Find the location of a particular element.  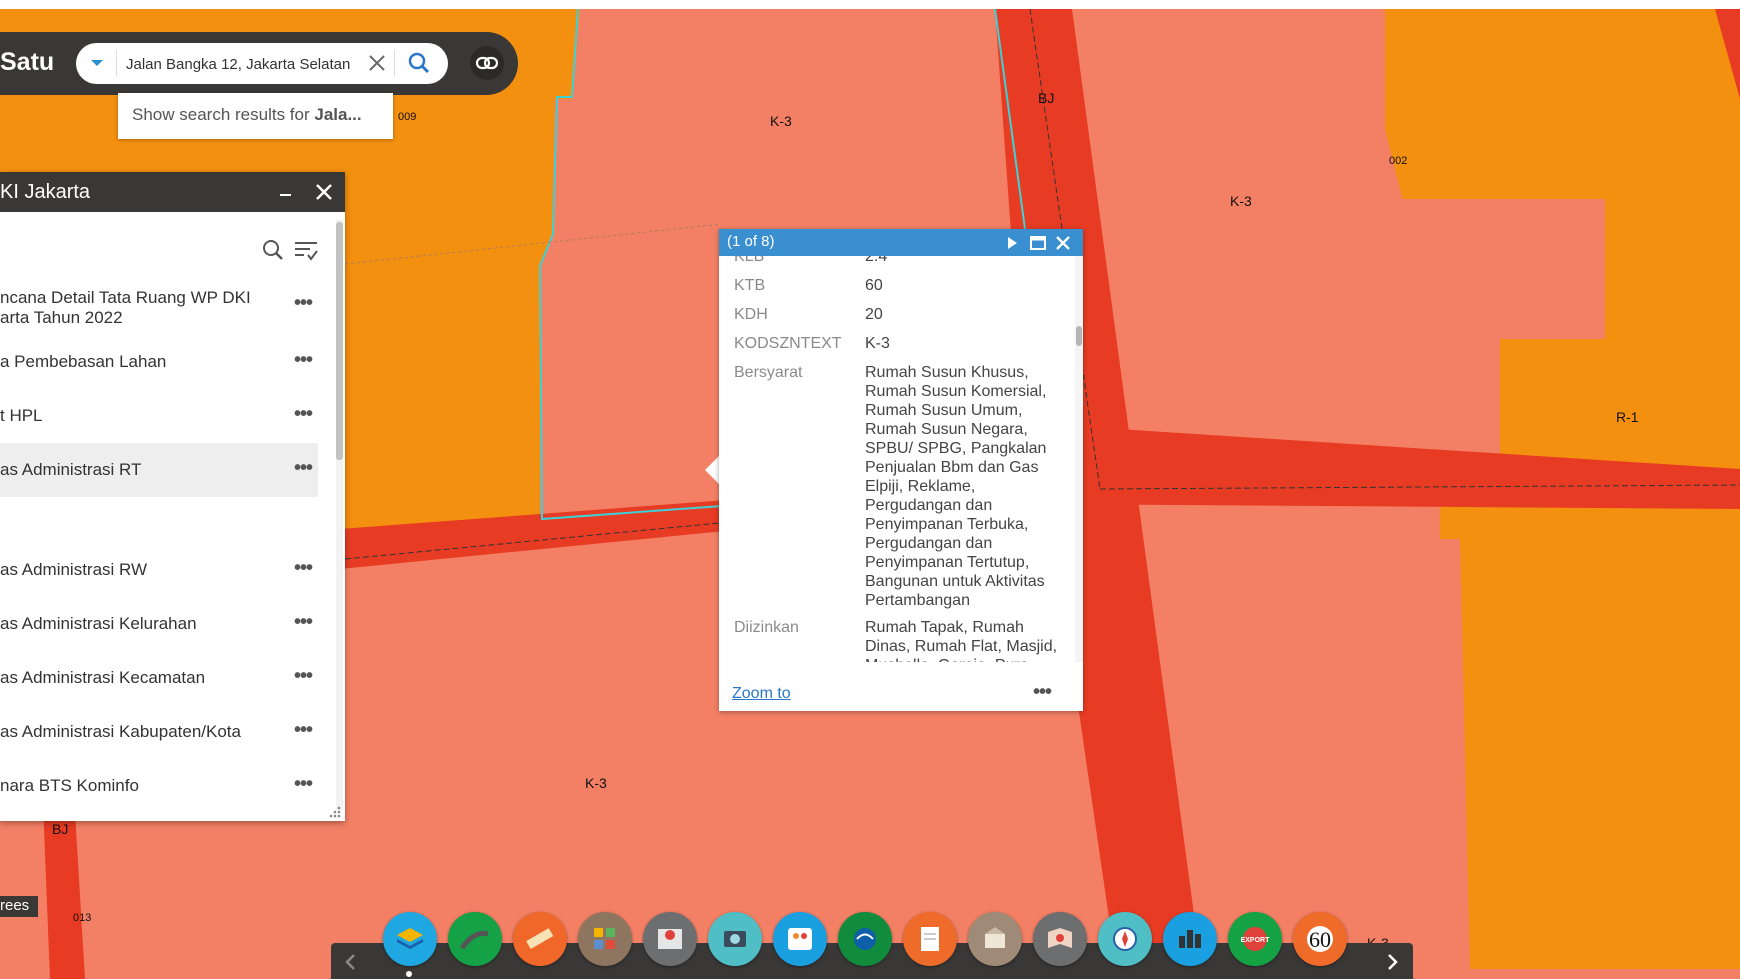

attr-value: 2.4 is located at coordinates (876, 260).